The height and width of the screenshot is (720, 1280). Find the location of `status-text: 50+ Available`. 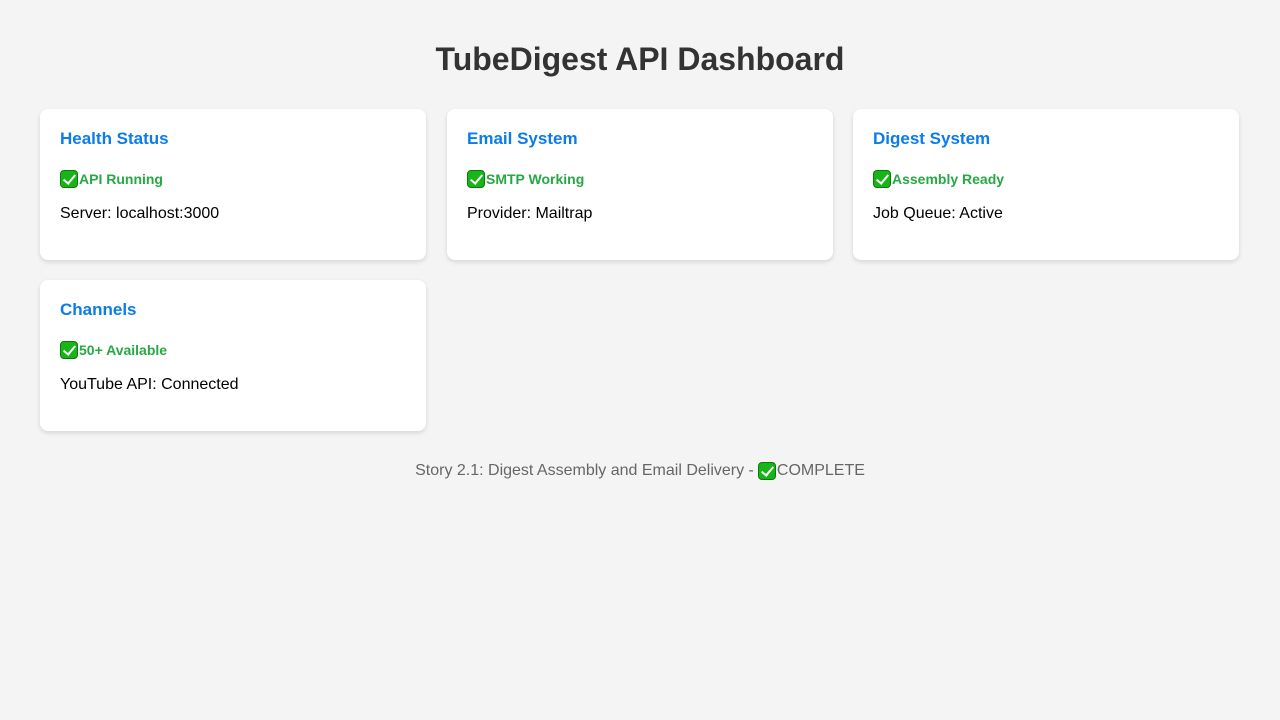

status-text: 50+ Available is located at coordinates (123, 350).